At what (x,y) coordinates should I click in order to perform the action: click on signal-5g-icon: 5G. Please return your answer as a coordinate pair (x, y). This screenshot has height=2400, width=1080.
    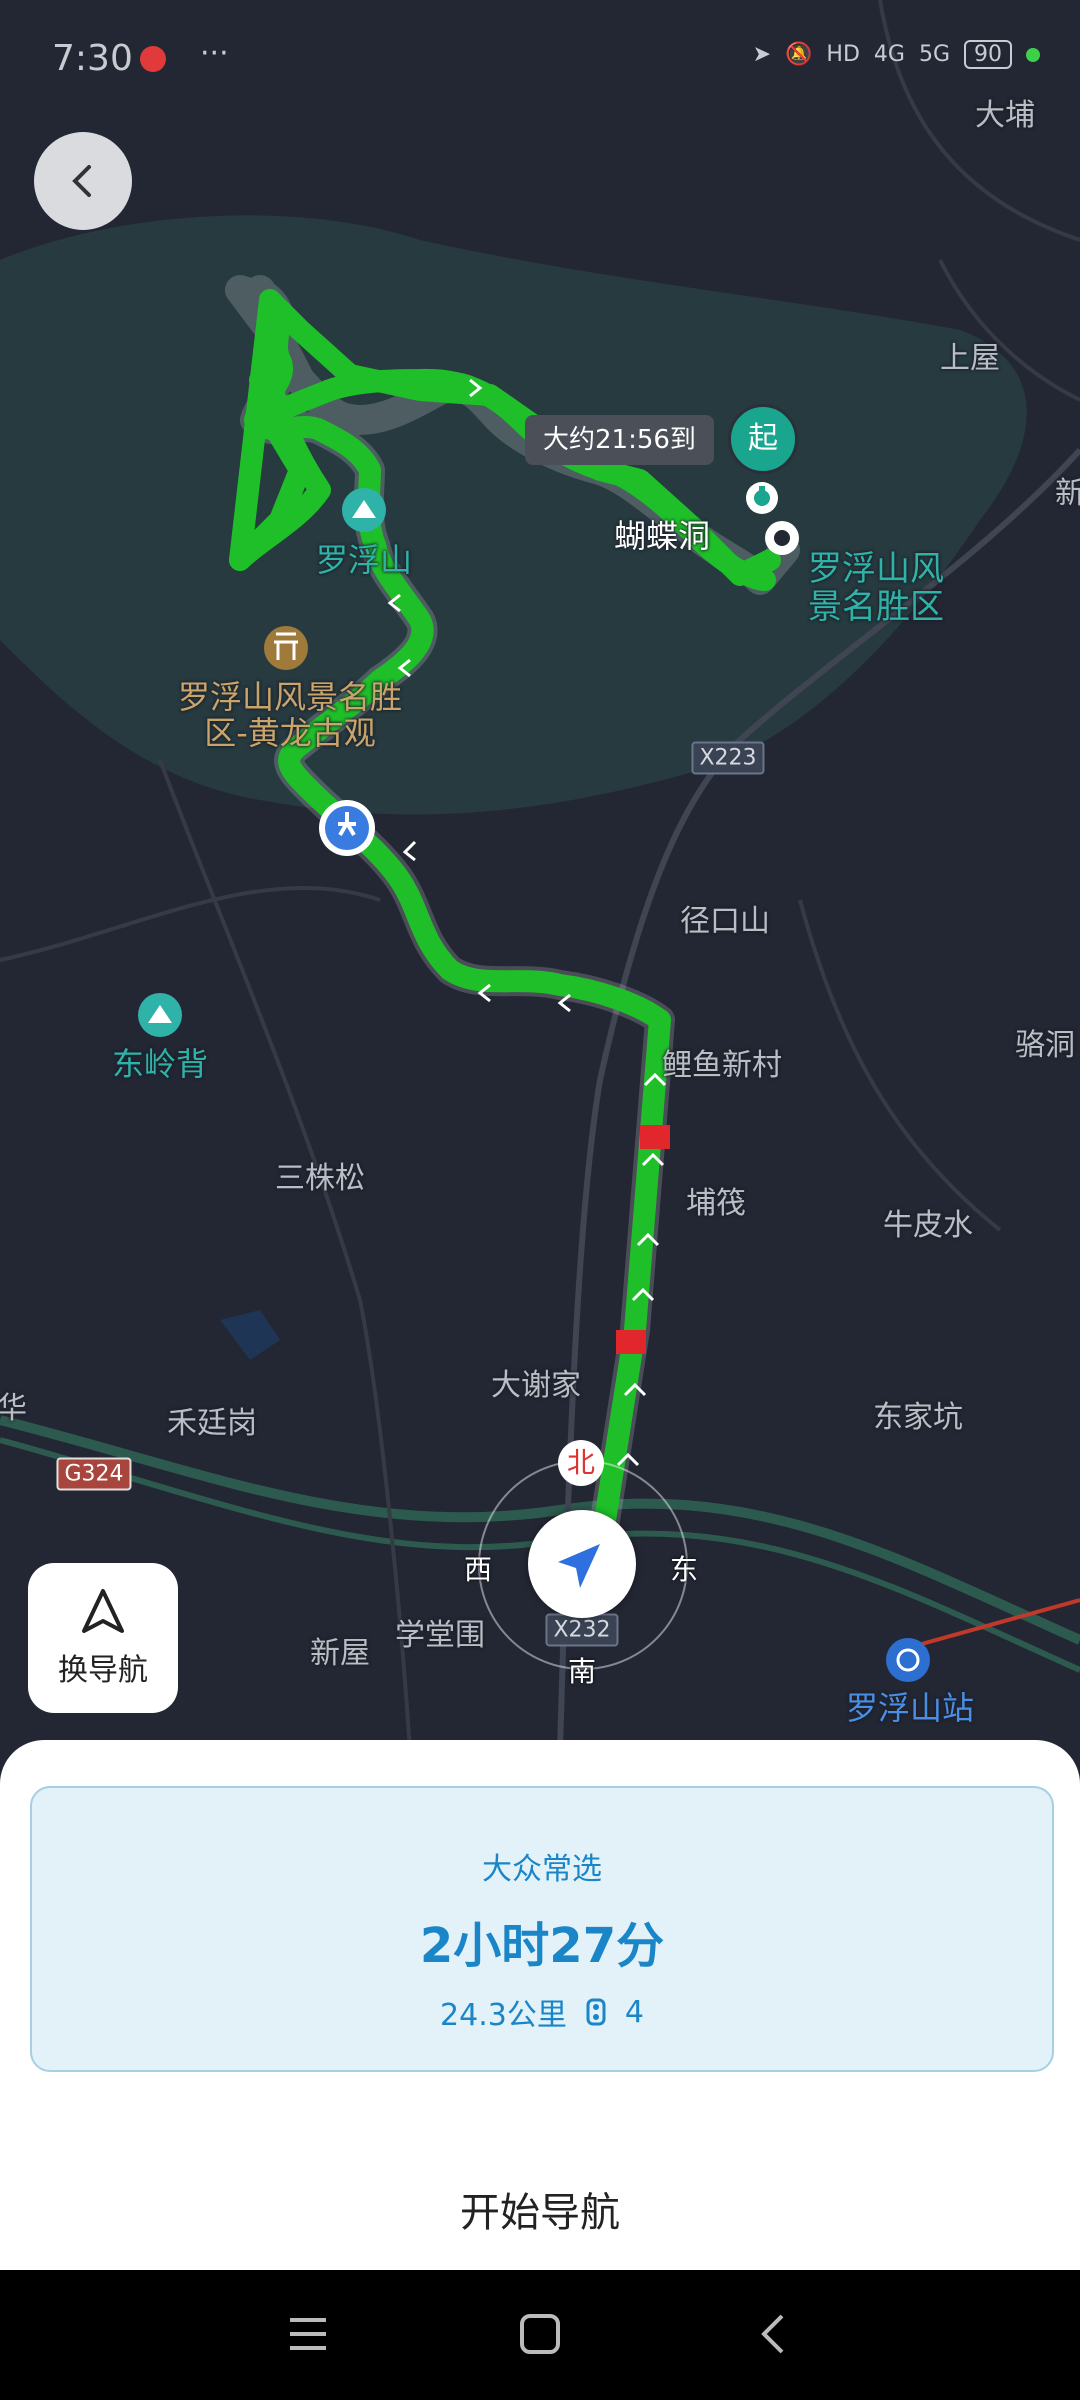
    Looking at the image, I should click on (934, 54).